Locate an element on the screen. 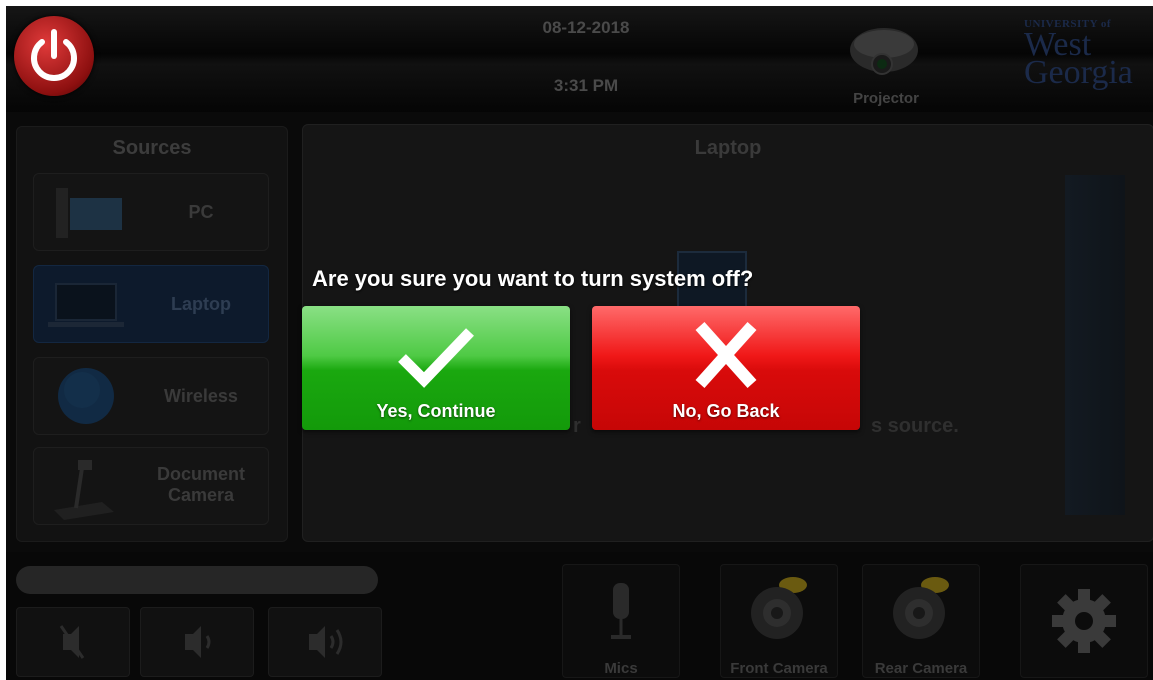 The width and height of the screenshot is (1153, 680). source-document-label-line2: Camera is located at coordinates (201, 495).